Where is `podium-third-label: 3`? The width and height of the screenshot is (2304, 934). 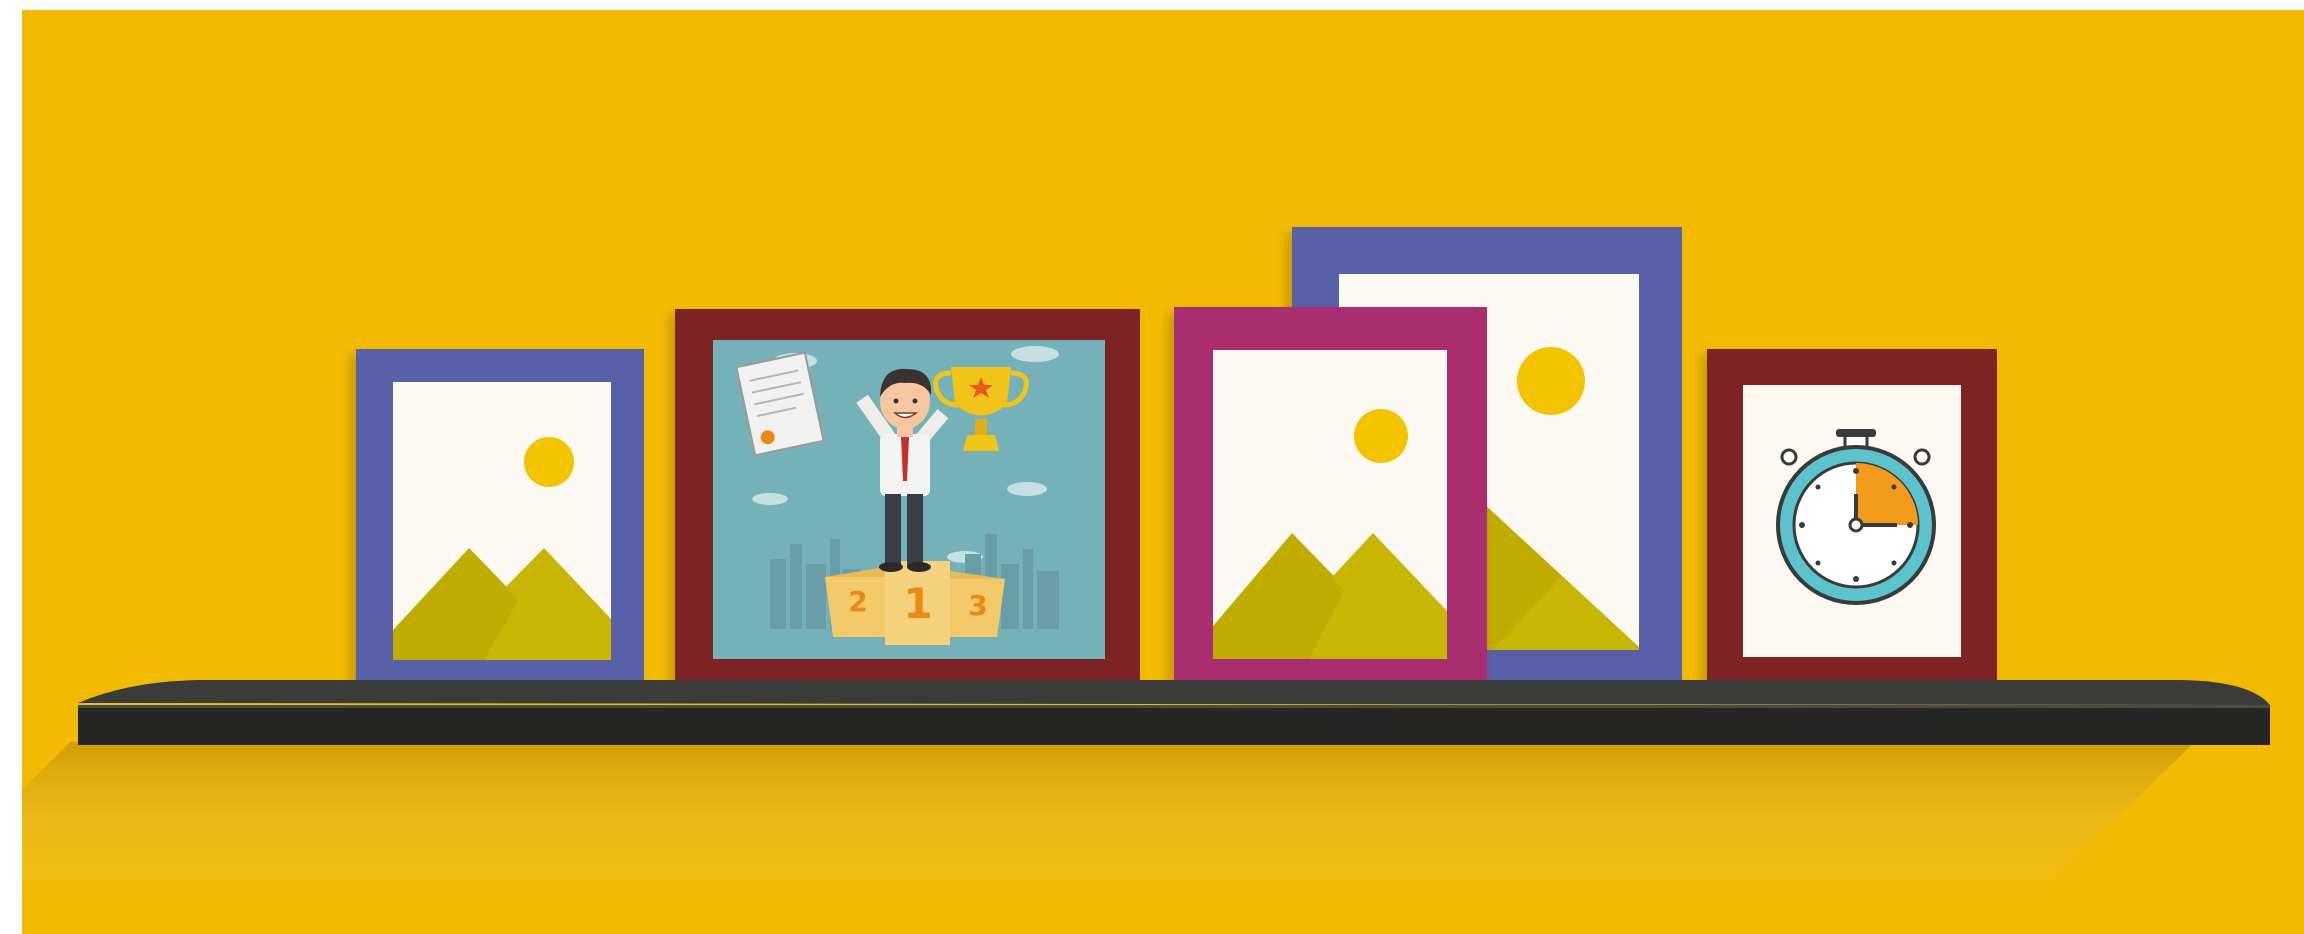 podium-third-label: 3 is located at coordinates (978, 605).